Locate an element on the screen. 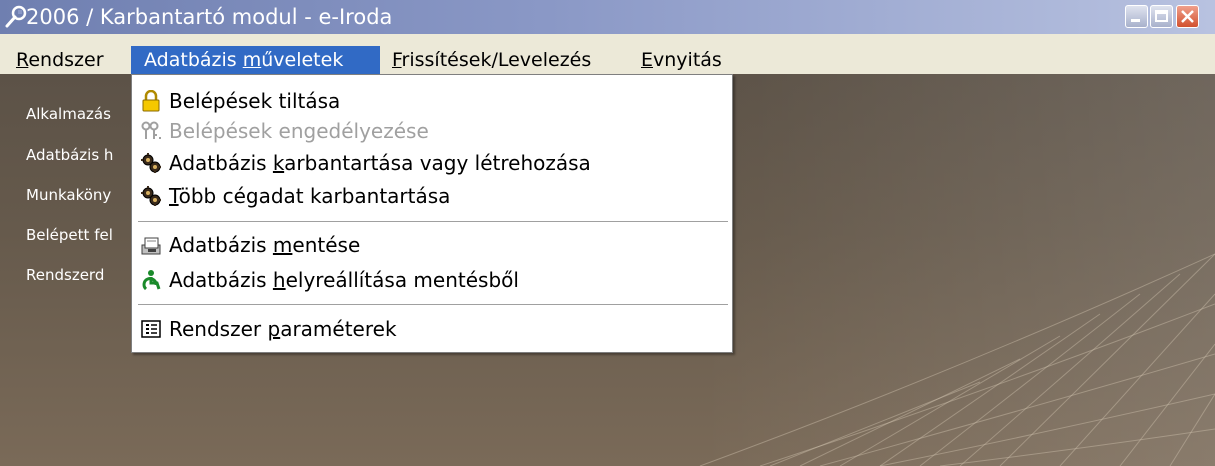  dd-label-pre: Belépések tiltása is located at coordinates (255, 101).